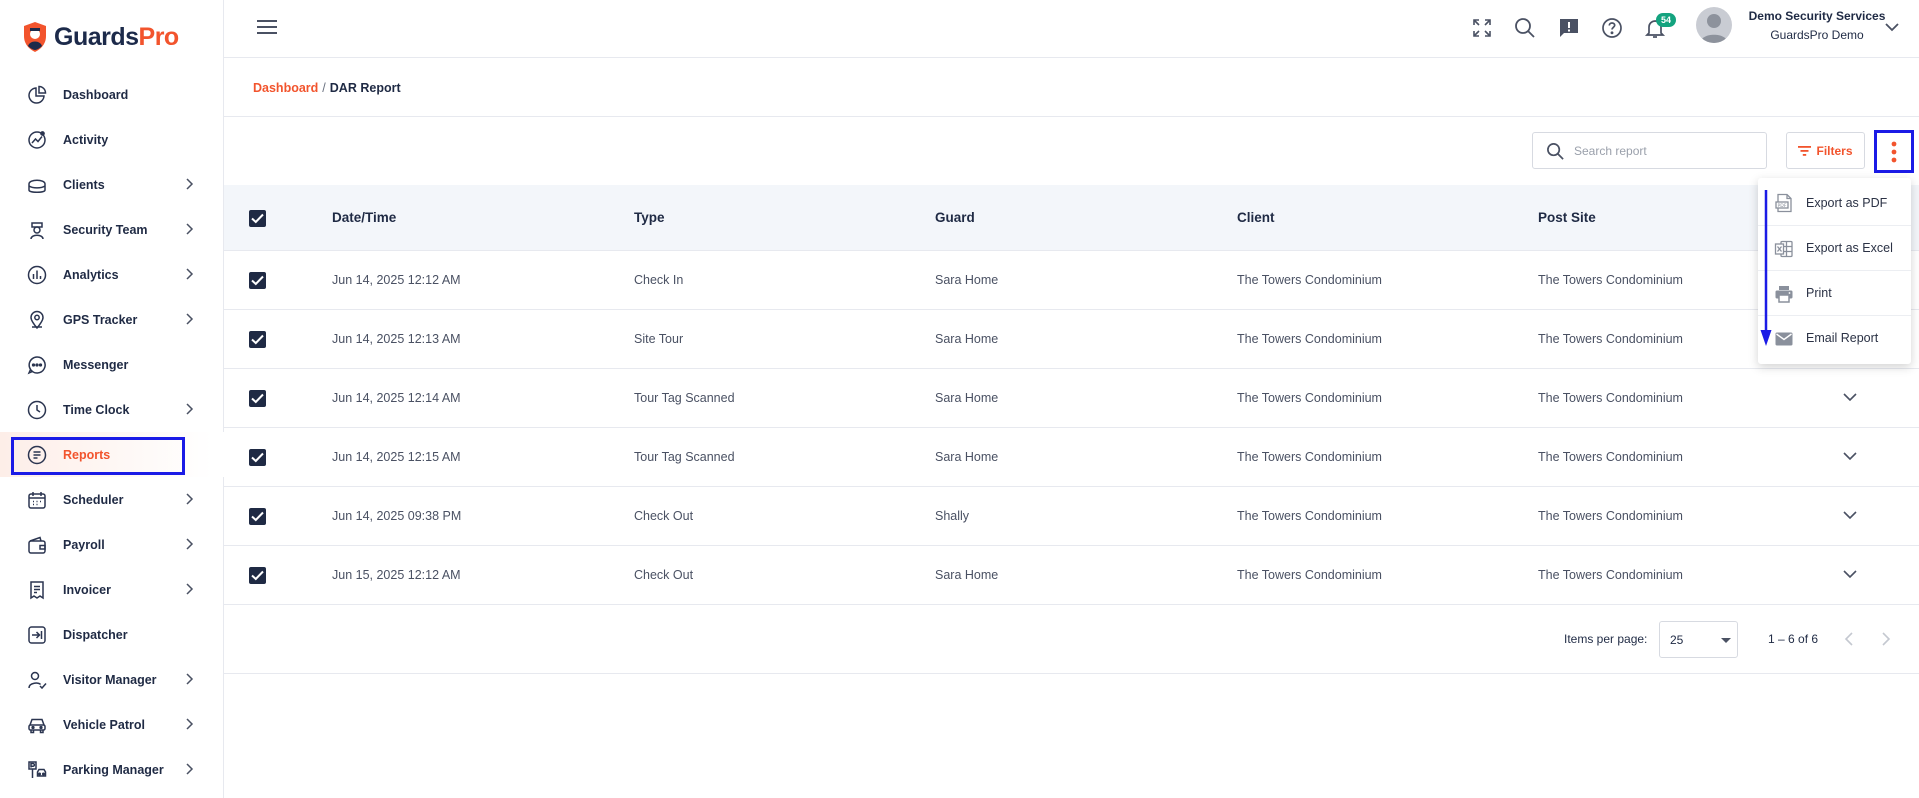  What do you see at coordinates (37, 545) in the screenshot?
I see `wallet-icon` at bounding box center [37, 545].